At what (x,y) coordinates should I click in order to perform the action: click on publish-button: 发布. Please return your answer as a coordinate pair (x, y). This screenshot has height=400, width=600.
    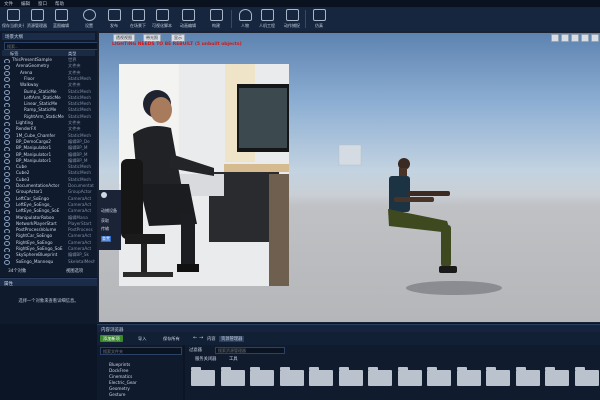
    Looking at the image, I should click on (114, 19).